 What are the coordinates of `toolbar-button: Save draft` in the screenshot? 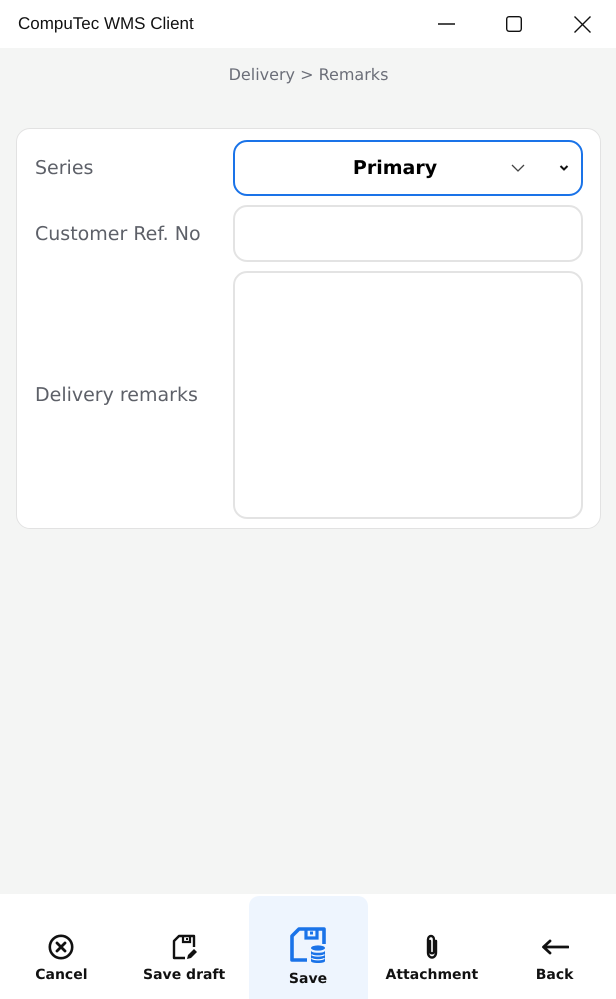 It's located at (184, 947).